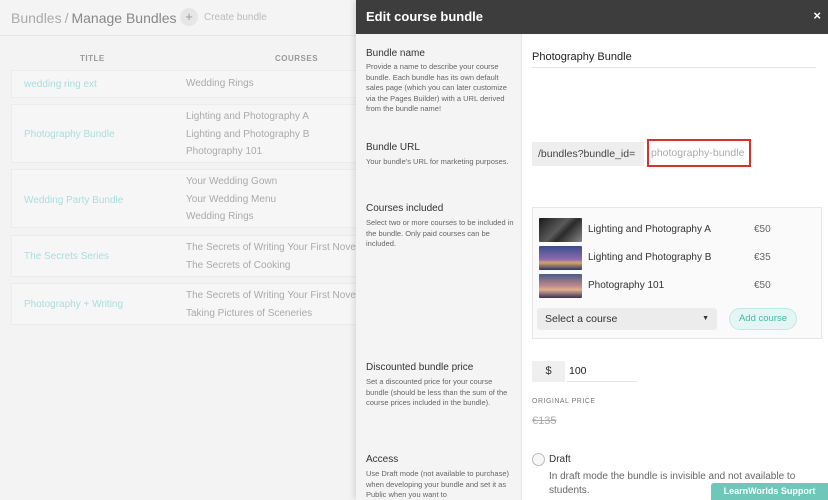 This screenshot has height=500, width=828. I want to click on bundle-course: Lighting and Photography B, so click(248, 134).